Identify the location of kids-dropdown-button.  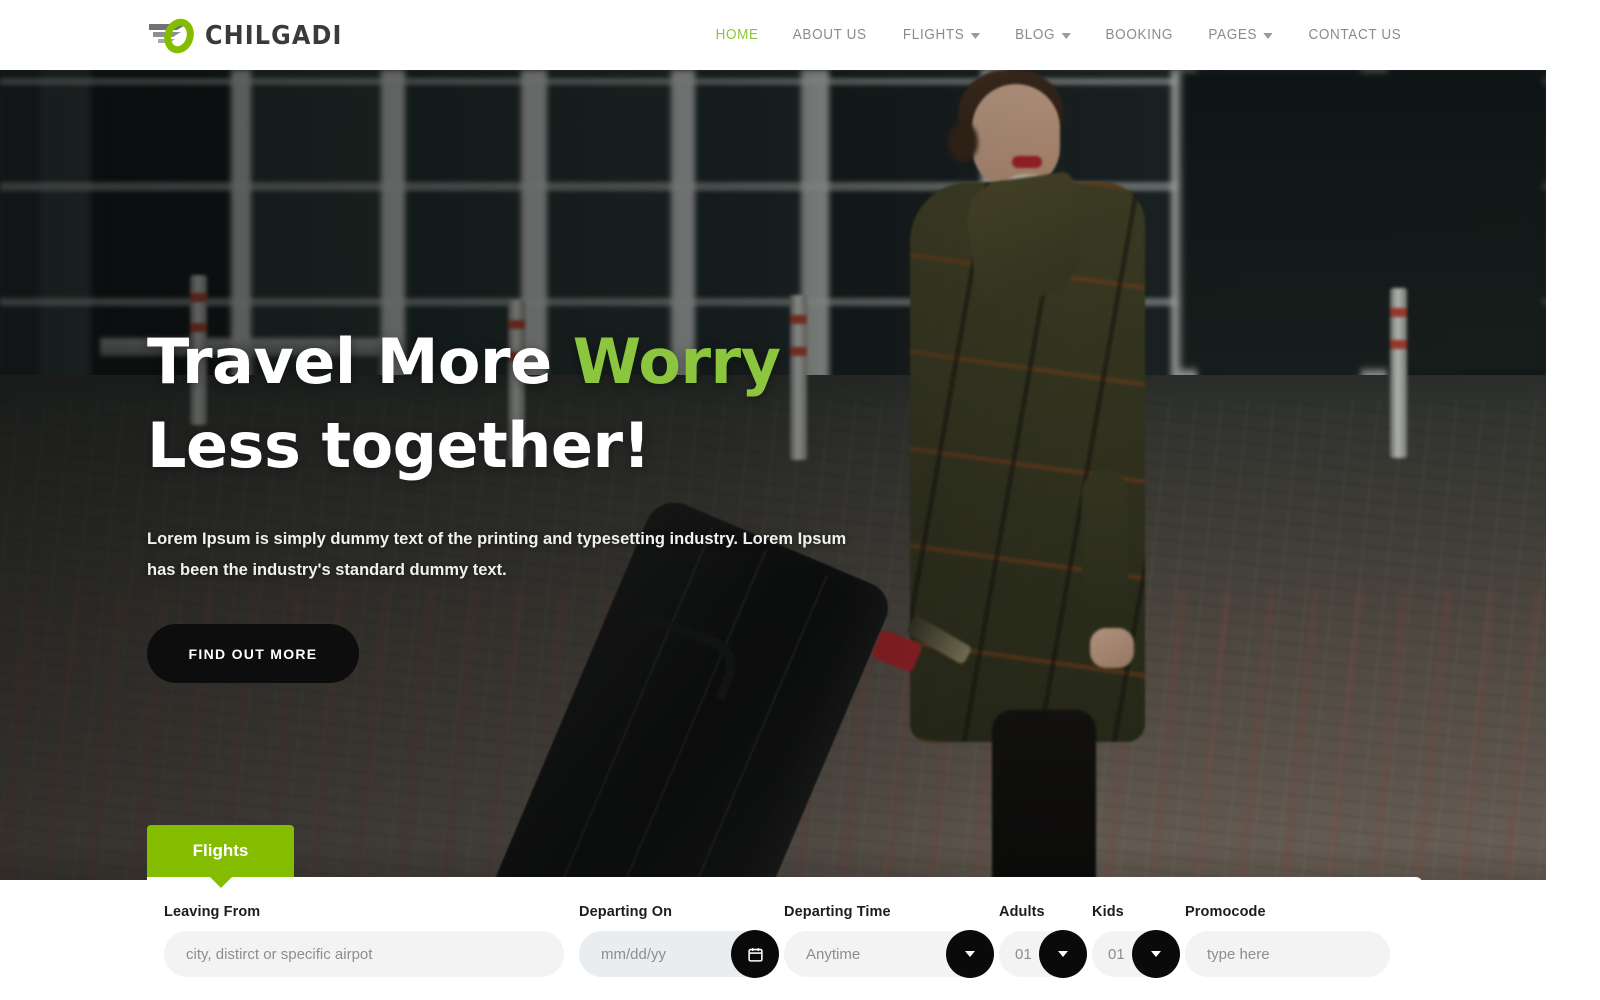
(1156, 954).